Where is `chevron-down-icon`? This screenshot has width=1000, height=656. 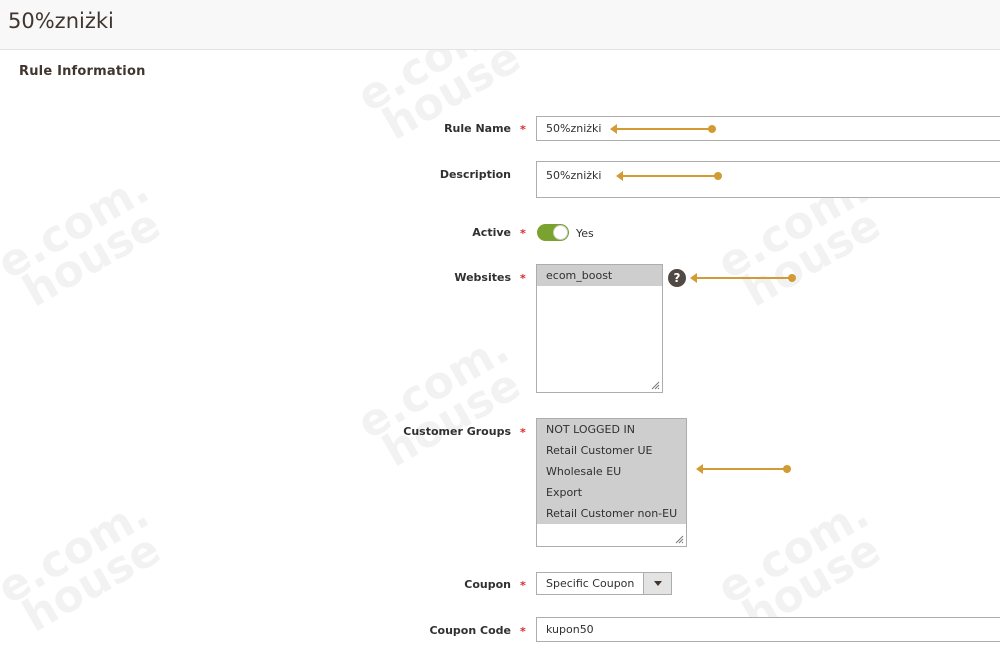 chevron-down-icon is located at coordinates (658, 583).